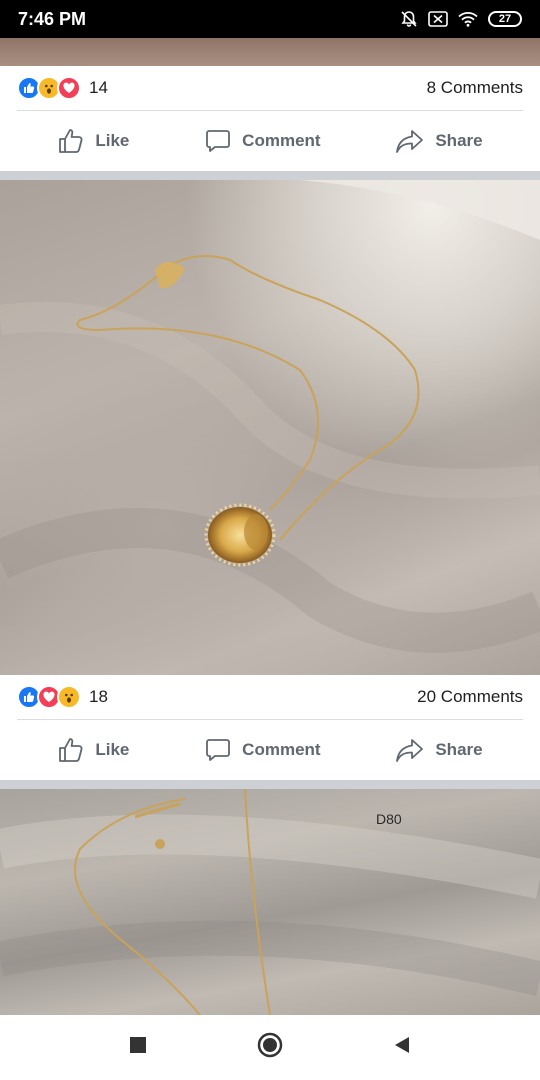 This screenshot has height=1080, width=540. I want to click on reactions-summary: 14 8 Comments, so click(270, 88).